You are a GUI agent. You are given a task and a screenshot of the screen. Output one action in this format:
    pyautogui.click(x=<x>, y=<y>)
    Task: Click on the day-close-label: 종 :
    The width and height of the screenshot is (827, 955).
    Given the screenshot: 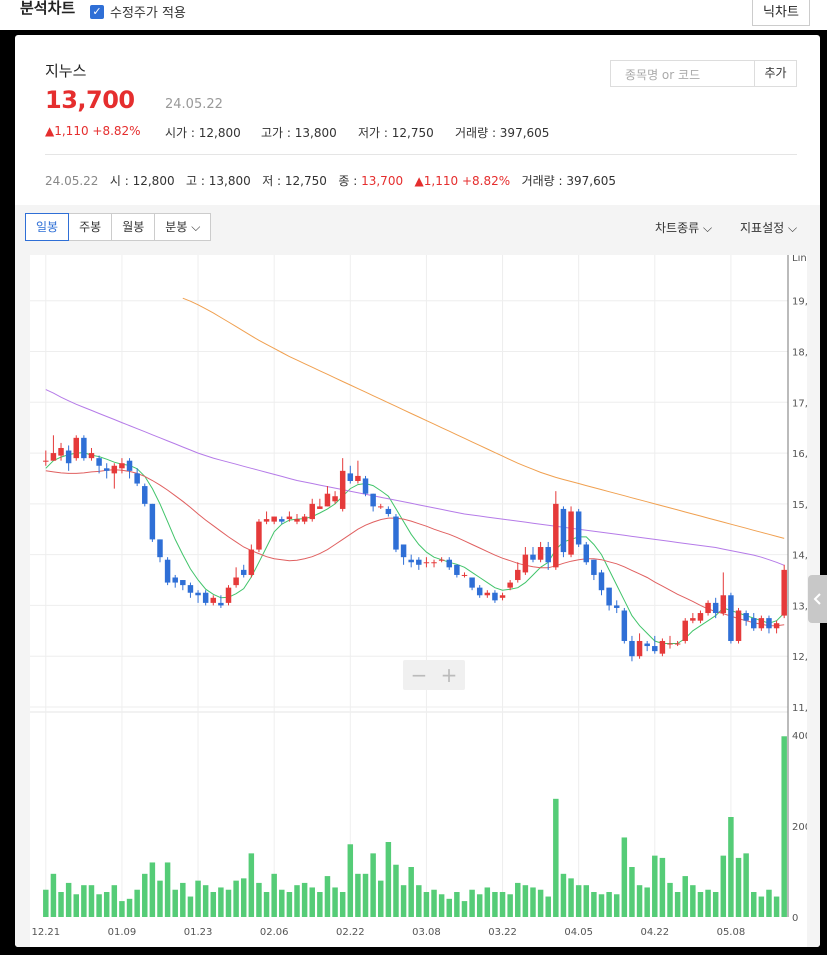 What is the action you would take?
    pyautogui.click(x=348, y=181)
    